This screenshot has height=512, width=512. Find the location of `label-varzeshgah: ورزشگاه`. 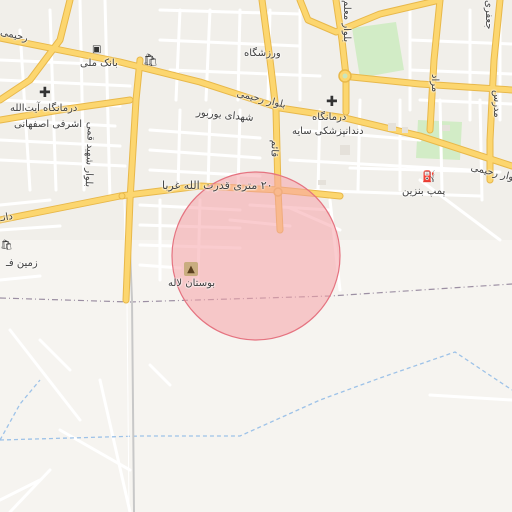

label-varzeshgah: ورزشگاه is located at coordinates (262, 53).